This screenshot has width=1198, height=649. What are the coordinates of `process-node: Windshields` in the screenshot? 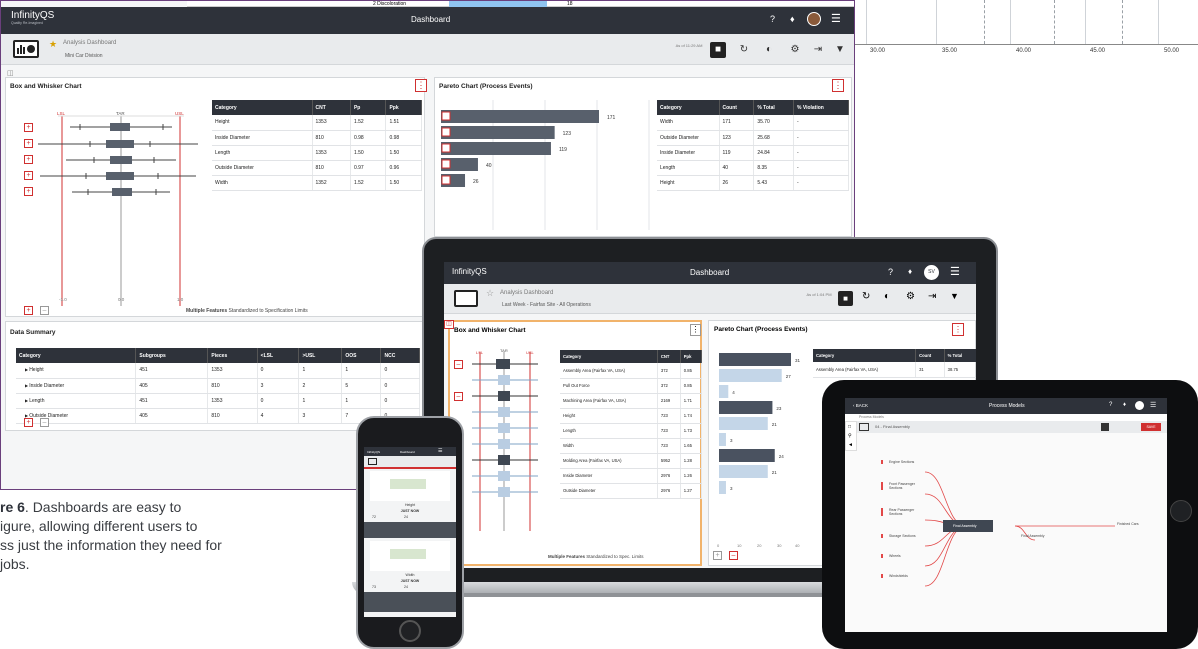 It's located at (903, 576).